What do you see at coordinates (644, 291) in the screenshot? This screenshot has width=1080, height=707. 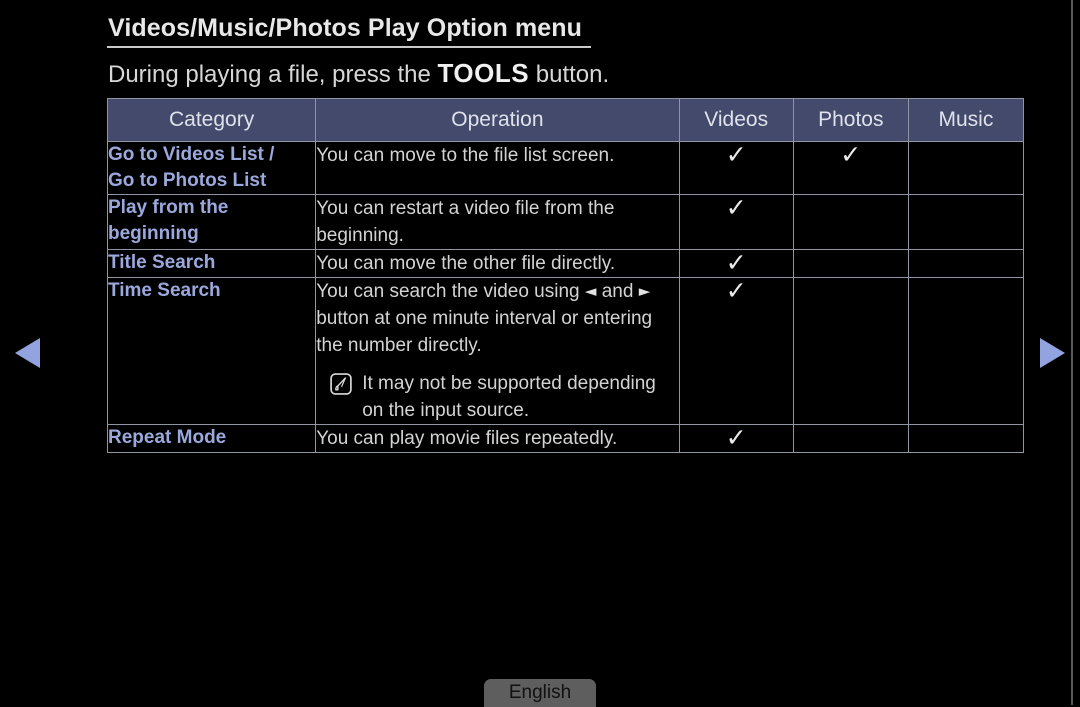 I see `arrow-right-icon: ►` at bounding box center [644, 291].